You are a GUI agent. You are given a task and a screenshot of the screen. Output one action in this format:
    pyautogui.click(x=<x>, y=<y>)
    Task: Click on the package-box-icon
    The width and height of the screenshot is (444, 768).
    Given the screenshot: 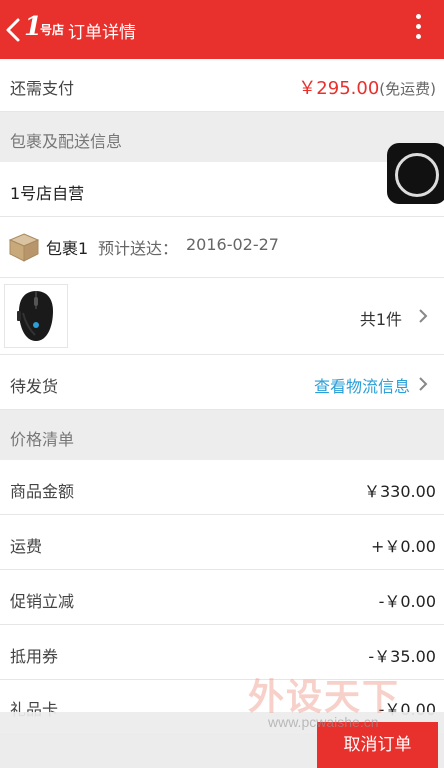 What is the action you would take?
    pyautogui.click(x=24, y=247)
    